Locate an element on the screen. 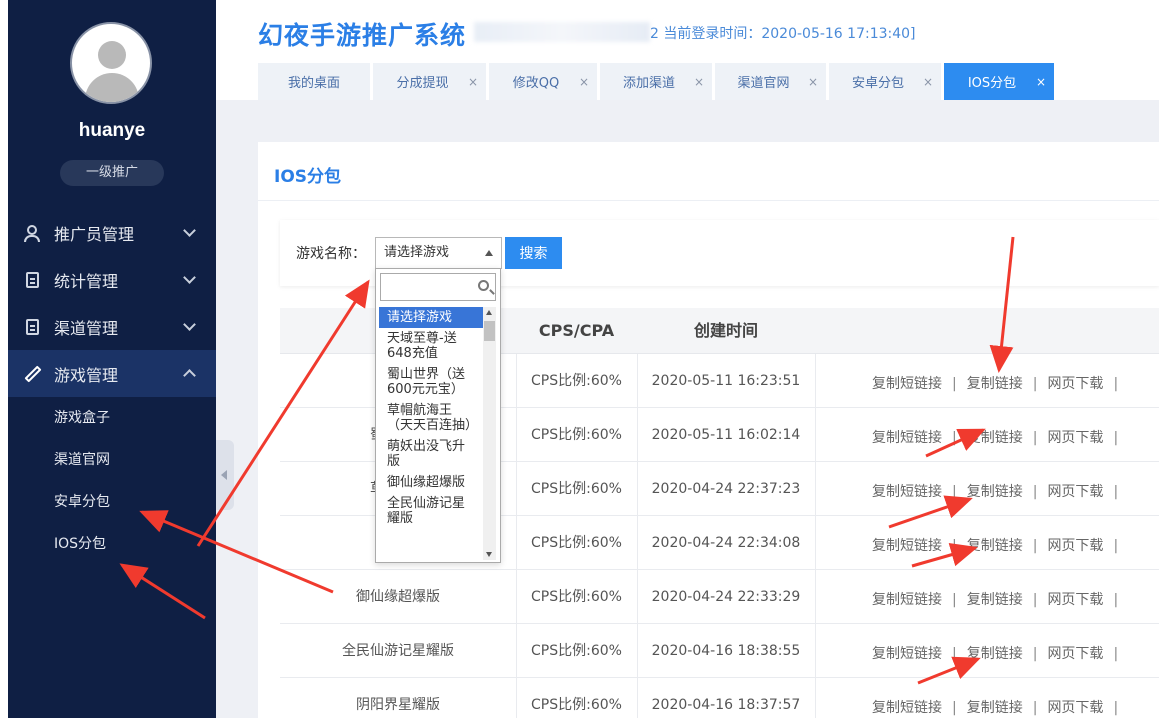  submenu-android-package: 安卓分包 is located at coordinates (112, 502).